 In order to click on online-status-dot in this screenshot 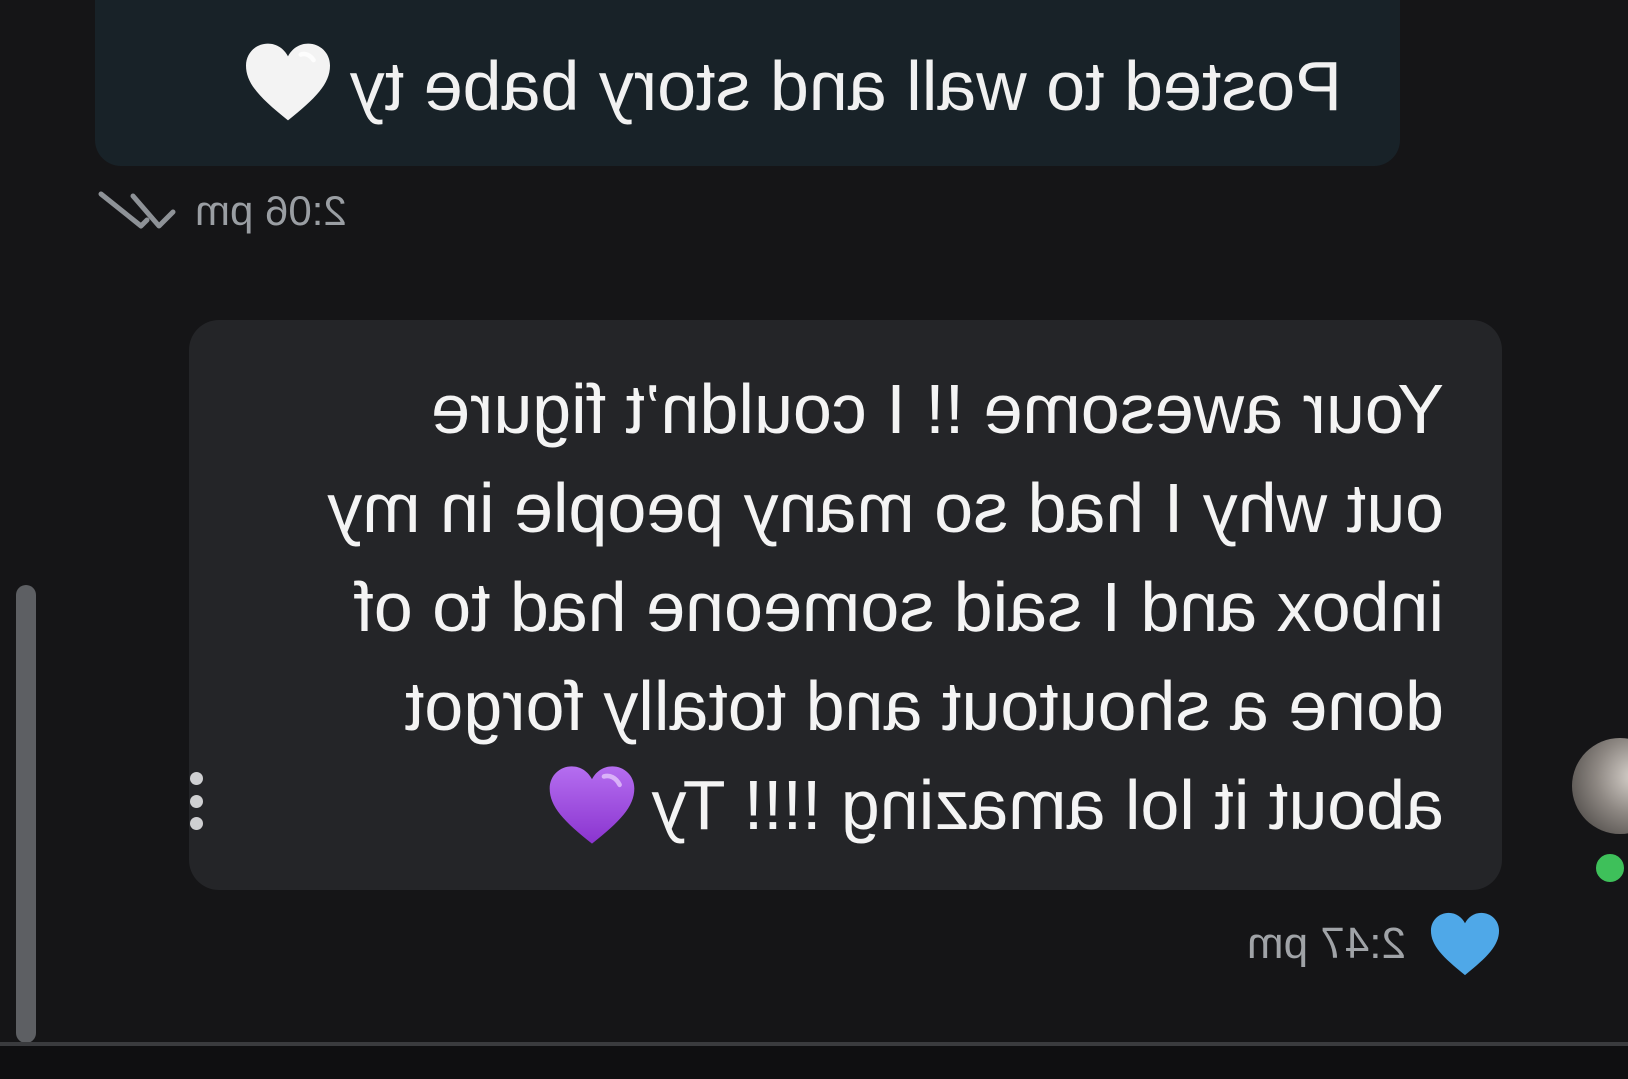, I will do `click(1610, 868)`.